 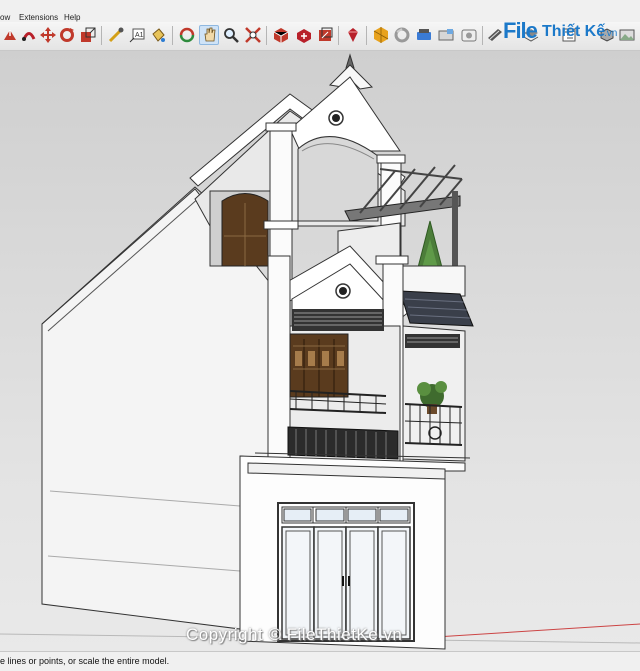 What do you see at coordinates (402, 35) in the screenshot?
I see `sandbox-icon` at bounding box center [402, 35].